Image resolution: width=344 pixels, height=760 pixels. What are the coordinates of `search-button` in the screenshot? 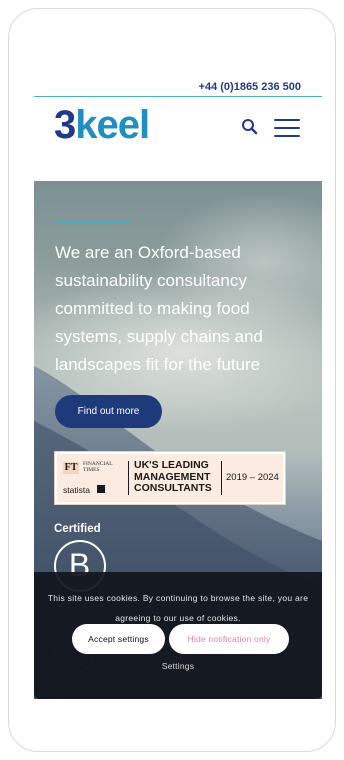 It's located at (250, 127).